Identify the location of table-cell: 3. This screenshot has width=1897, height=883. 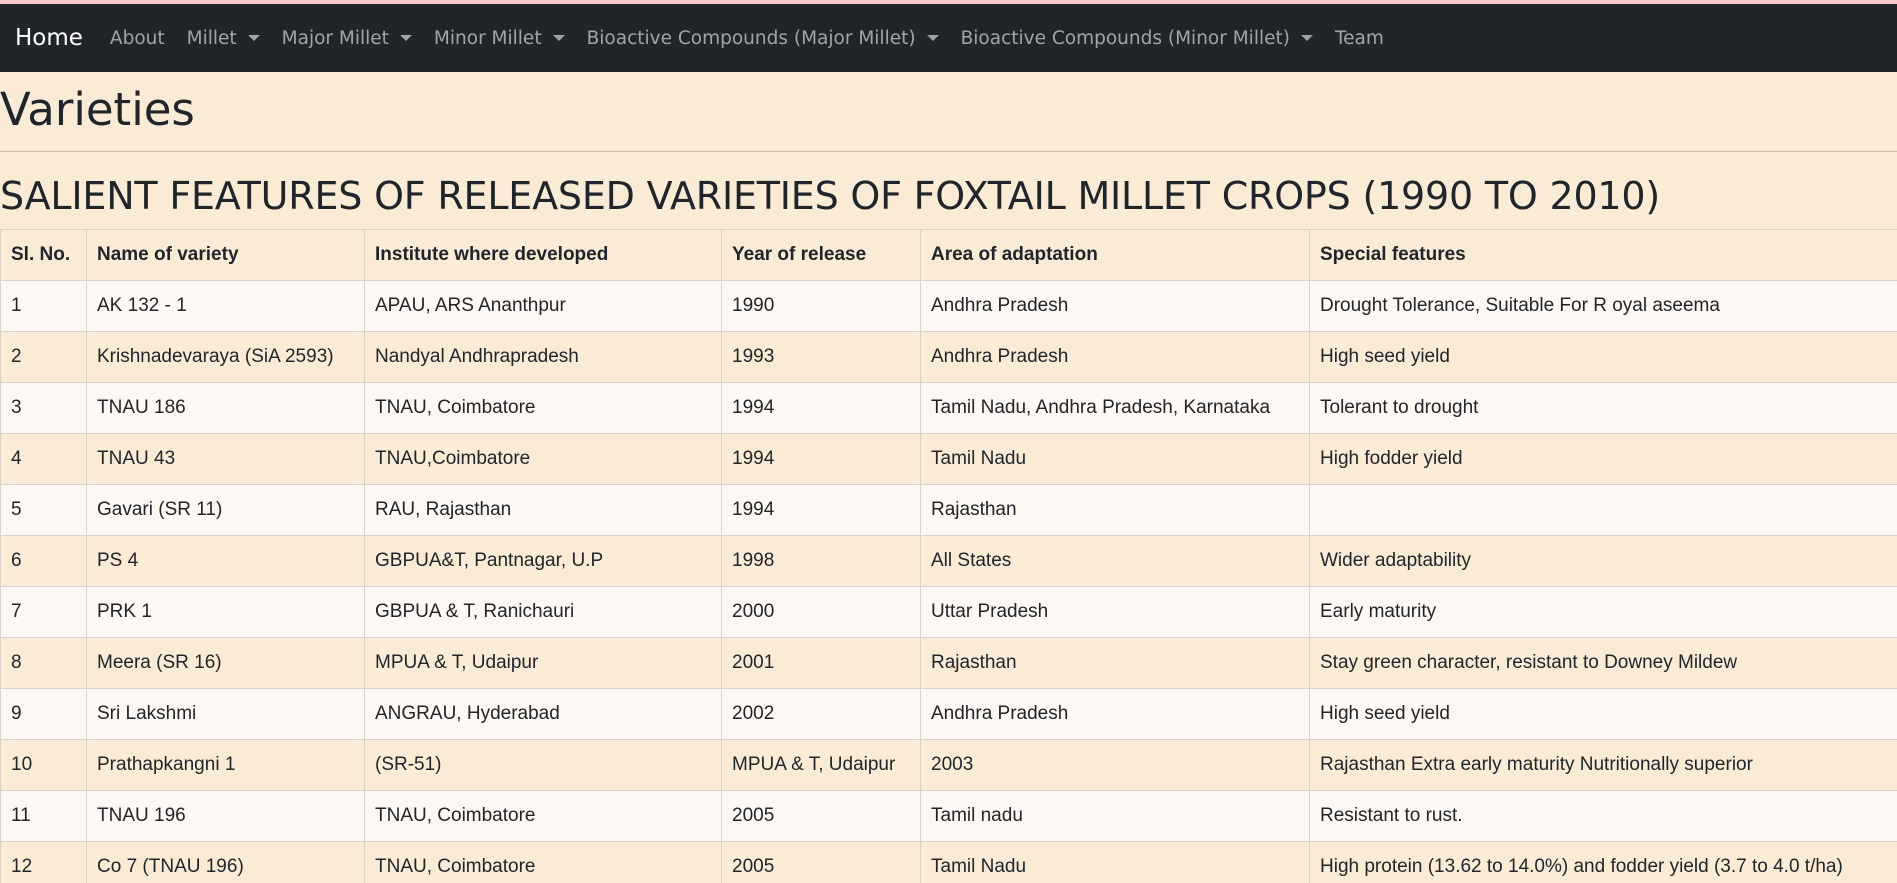
(43, 408).